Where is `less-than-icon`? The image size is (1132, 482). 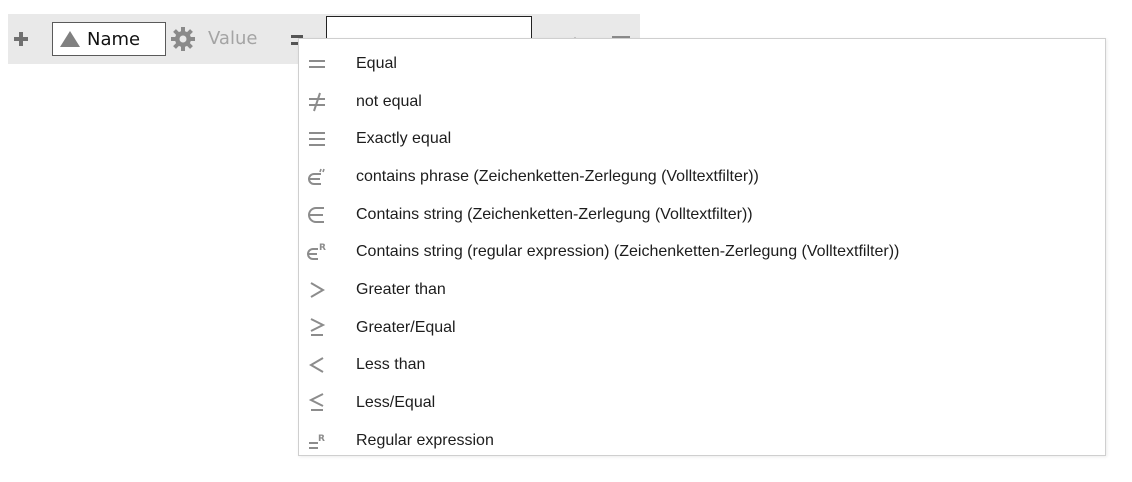 less-than-icon is located at coordinates (317, 365).